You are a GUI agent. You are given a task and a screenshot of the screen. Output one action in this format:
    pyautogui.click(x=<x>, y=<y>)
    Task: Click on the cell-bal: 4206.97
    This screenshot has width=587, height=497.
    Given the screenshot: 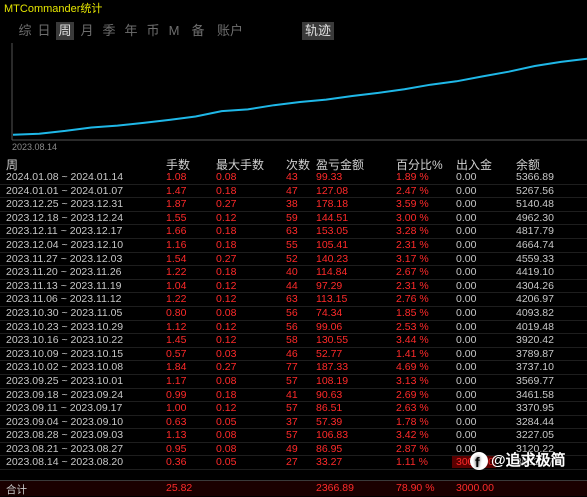 What is the action you would take?
    pyautogui.click(x=535, y=299)
    